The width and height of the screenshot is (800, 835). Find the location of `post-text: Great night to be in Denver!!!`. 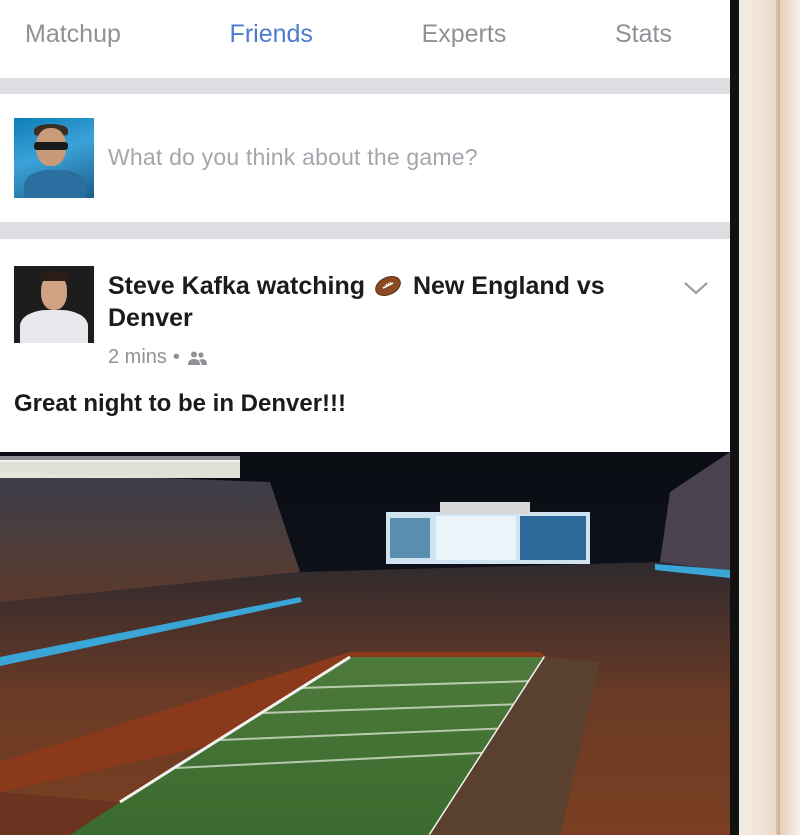

post-text: Great night to be in Denver!!! is located at coordinates (180, 403).